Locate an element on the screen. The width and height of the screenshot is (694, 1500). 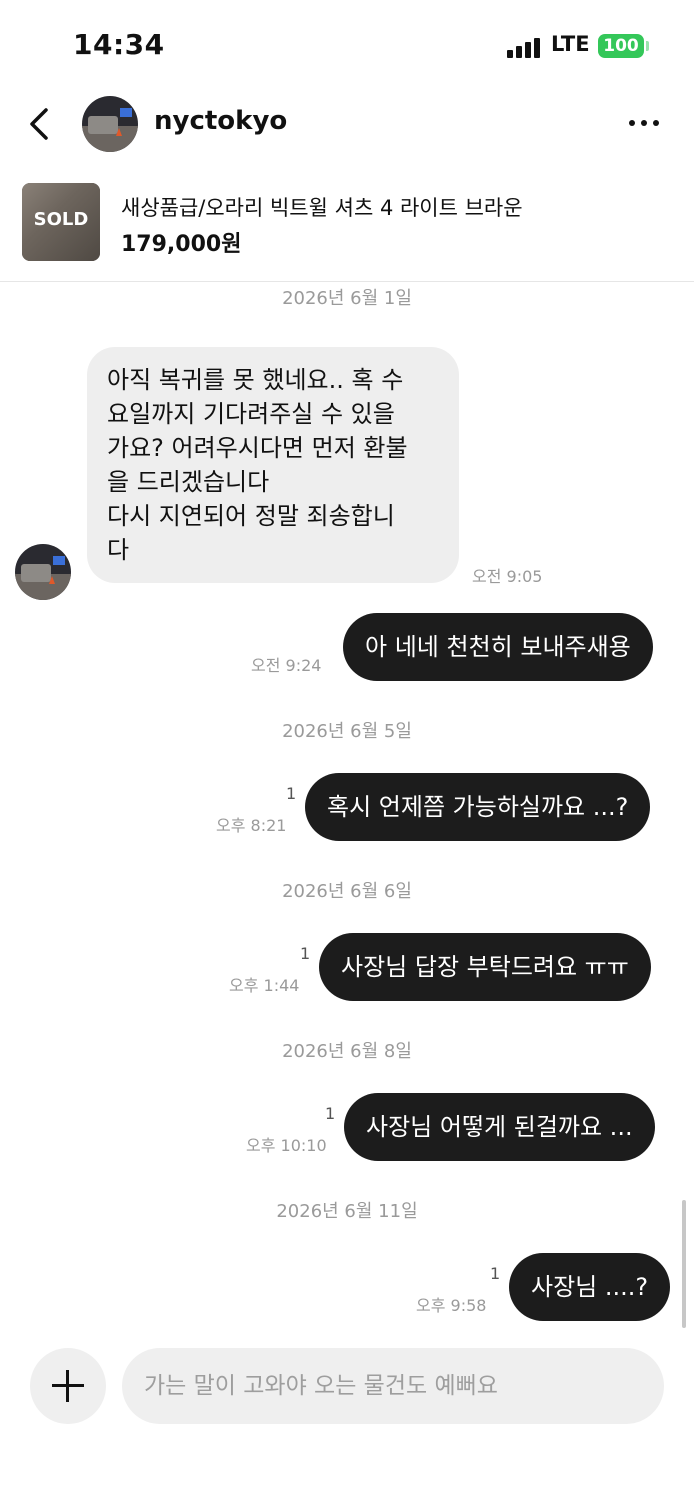
date-separator: 2026년 6월 11일 is located at coordinates (347, 1211).